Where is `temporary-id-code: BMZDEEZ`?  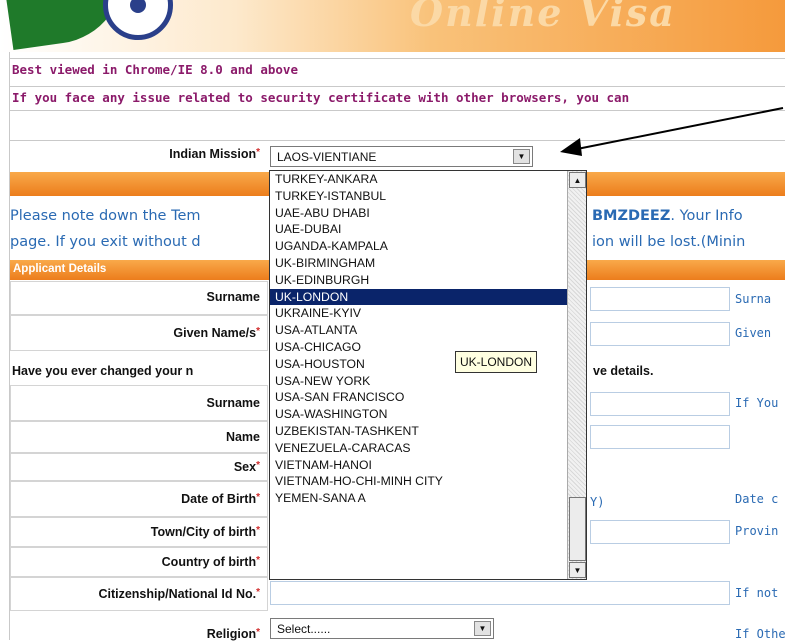 temporary-id-code: BMZDEEZ is located at coordinates (631, 216).